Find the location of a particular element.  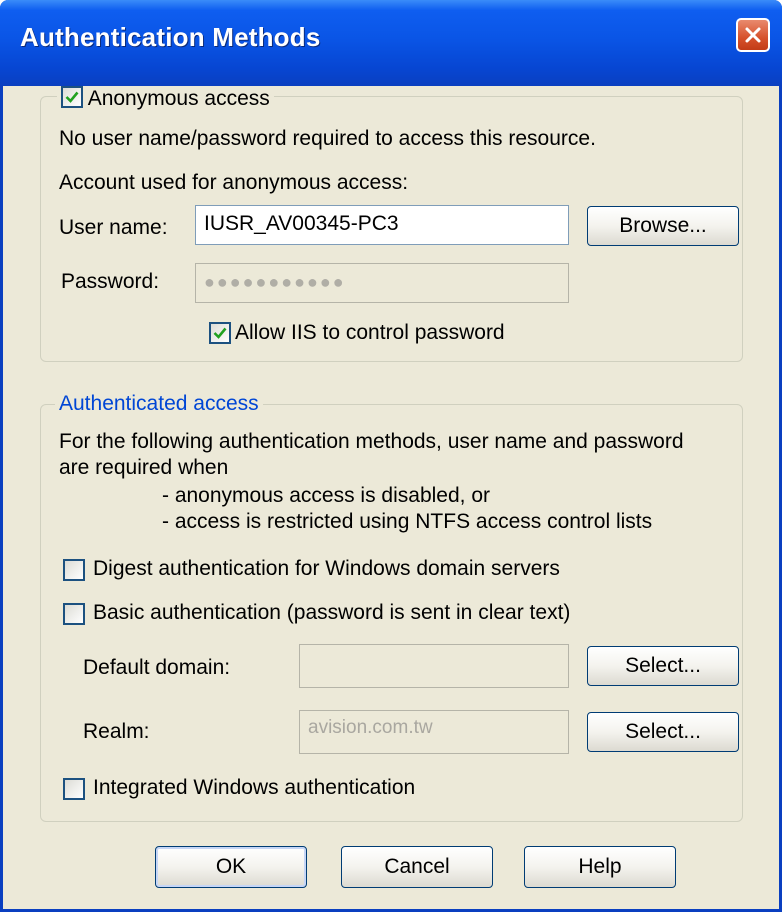

integrated-auth-checkbox is located at coordinates (74, 789).